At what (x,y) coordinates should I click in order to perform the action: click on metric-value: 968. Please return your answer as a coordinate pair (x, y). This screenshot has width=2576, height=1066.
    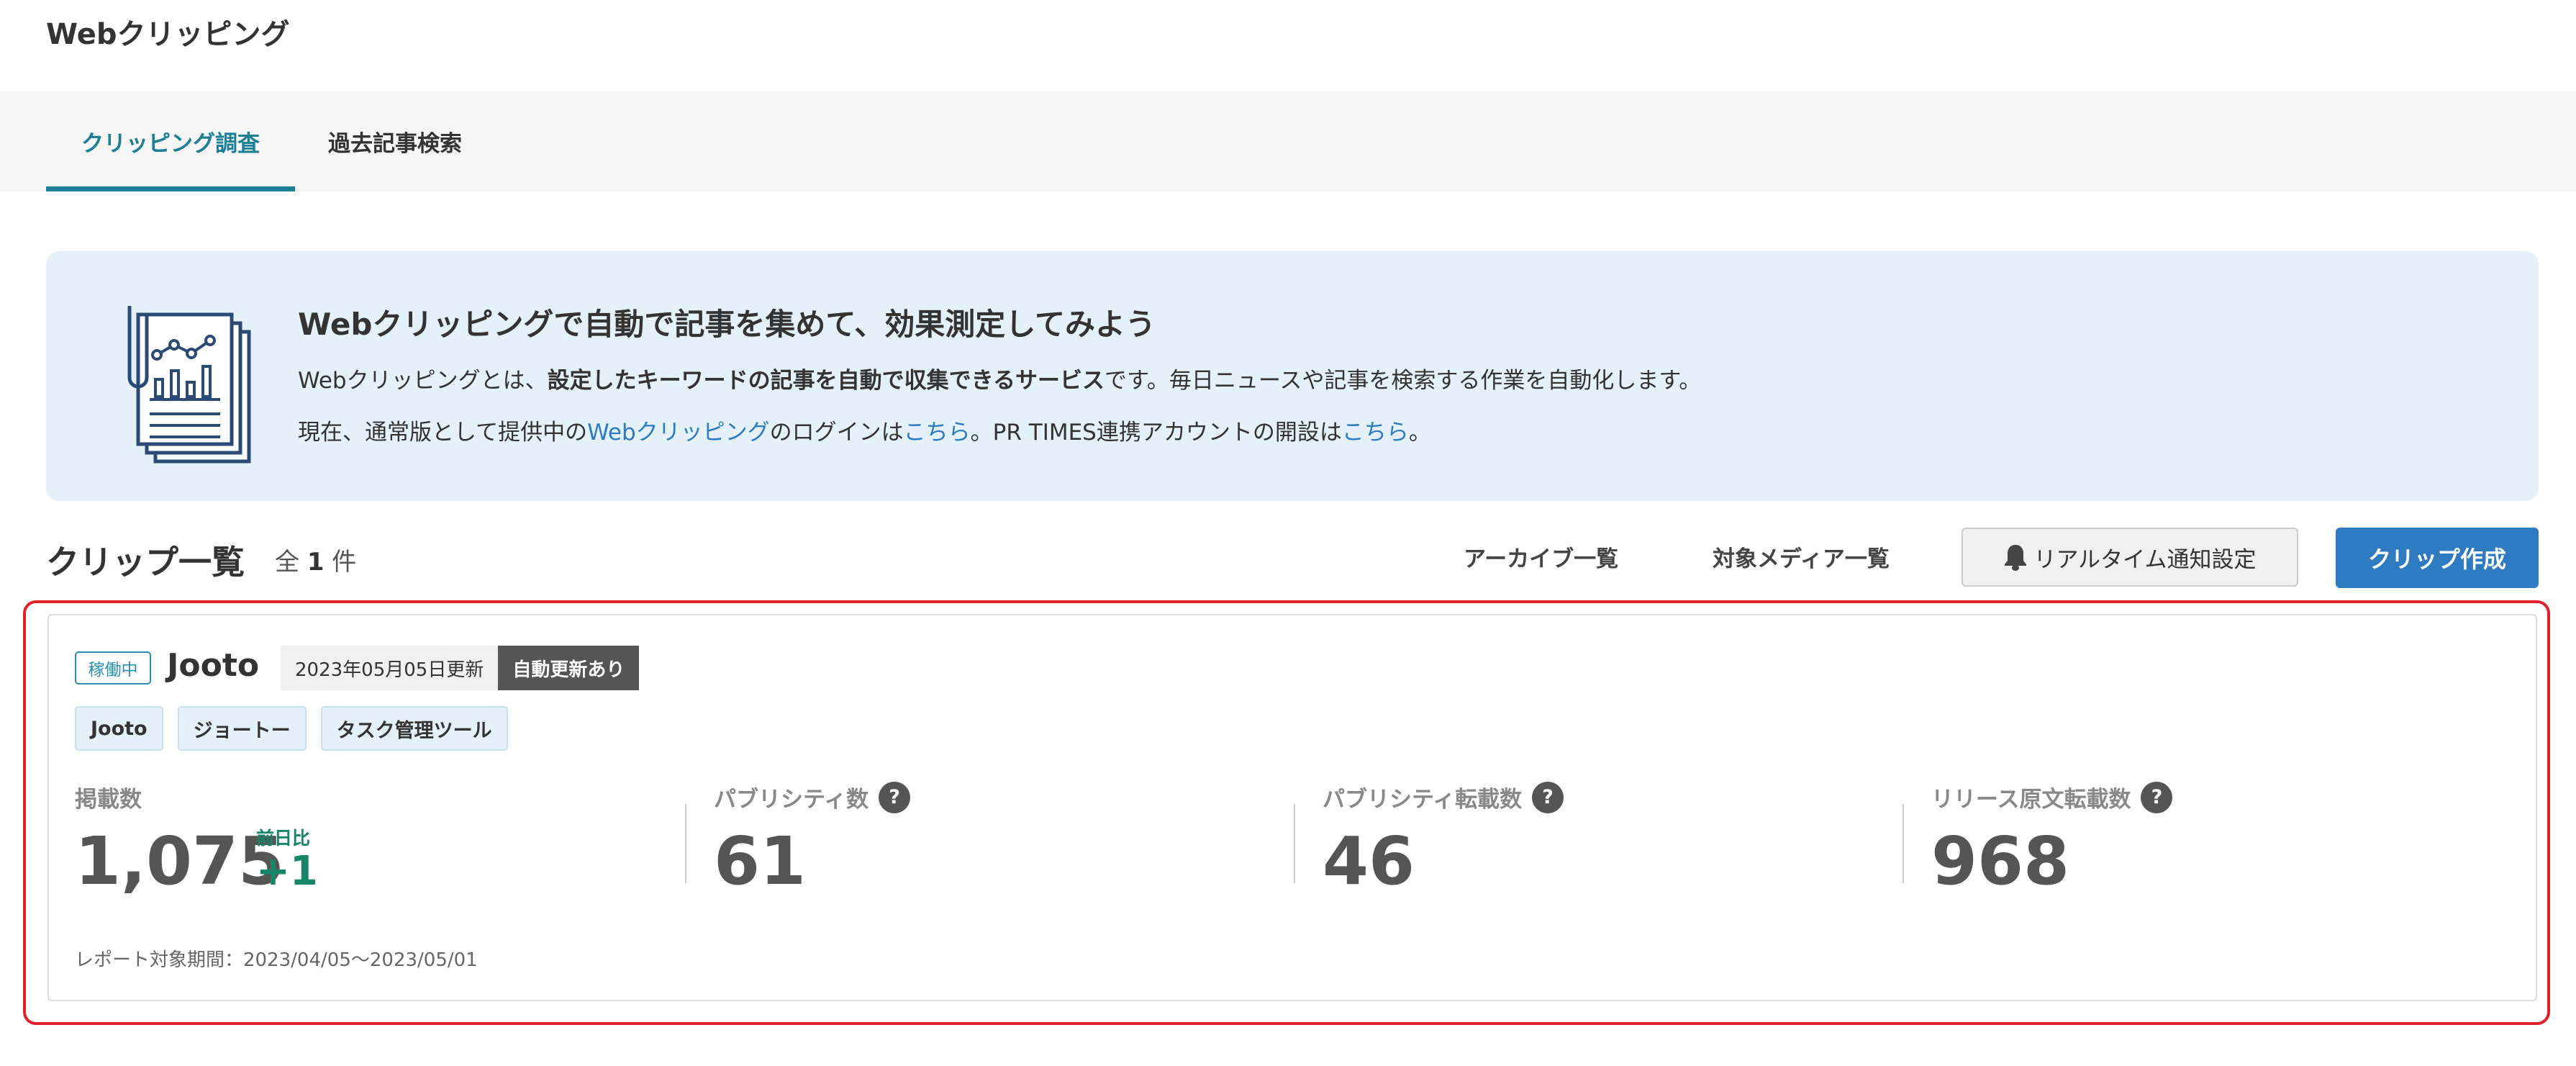
    Looking at the image, I should click on (2001, 861).